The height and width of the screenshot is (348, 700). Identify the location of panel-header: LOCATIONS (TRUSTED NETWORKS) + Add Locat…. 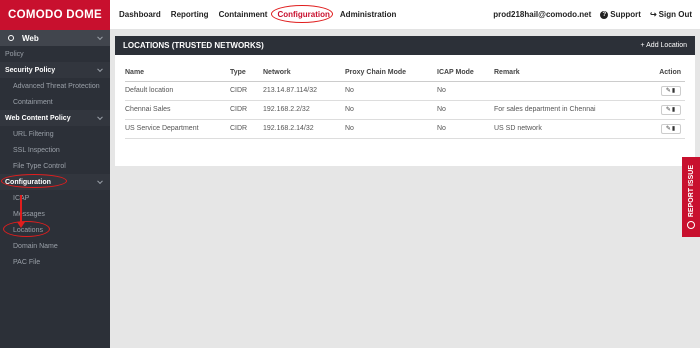
(405, 45).